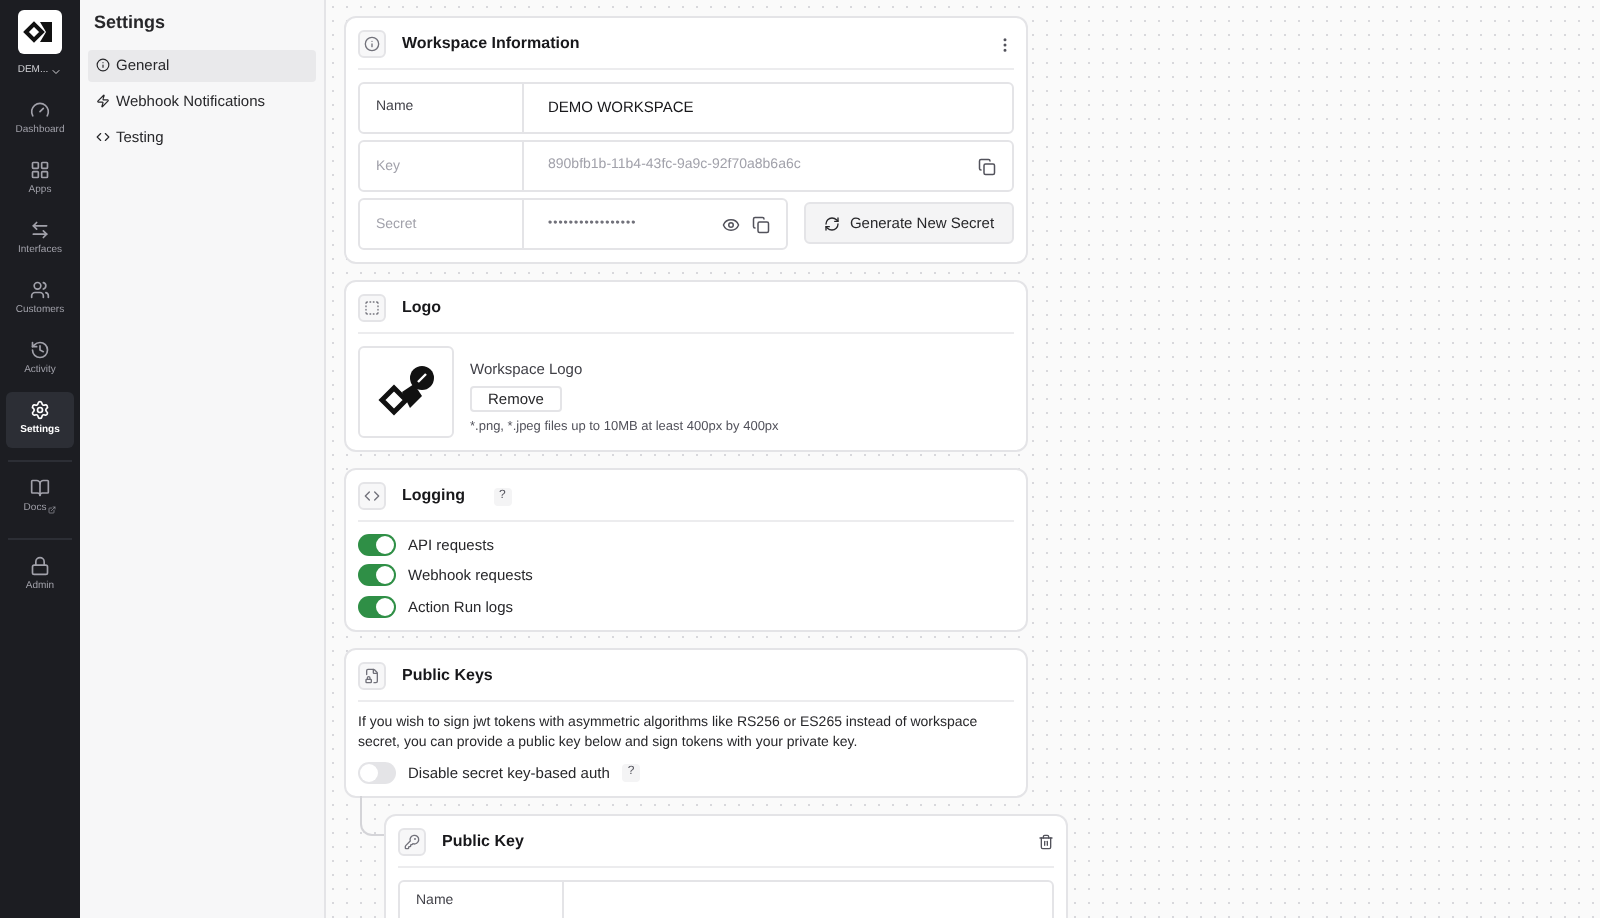 This screenshot has width=1600, height=918. I want to click on chevron-icon, so click(56, 71).